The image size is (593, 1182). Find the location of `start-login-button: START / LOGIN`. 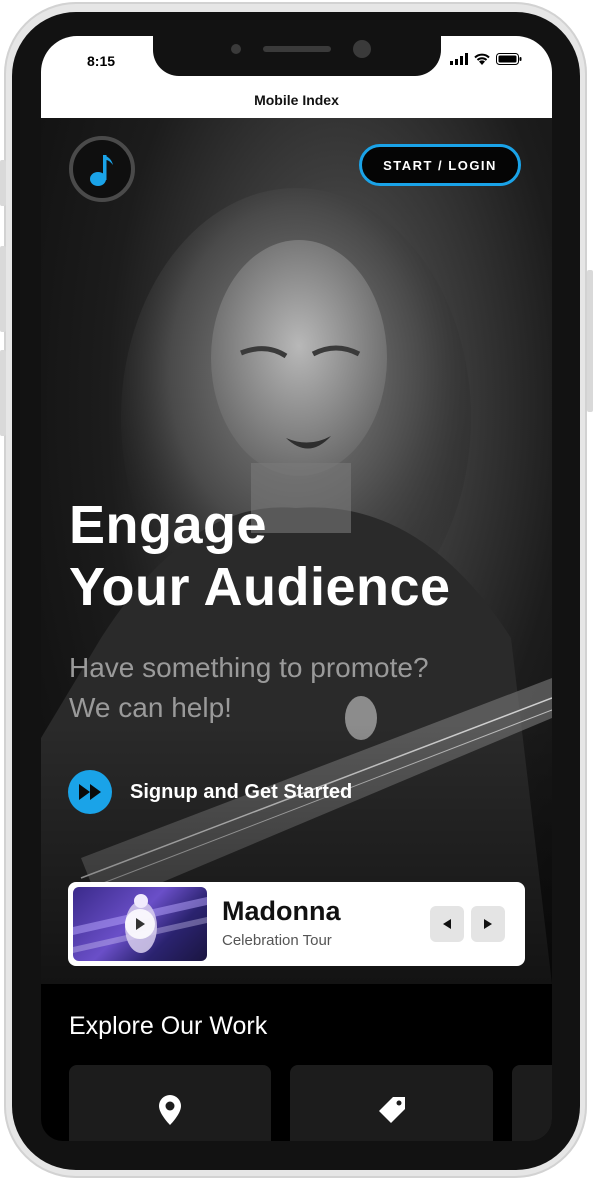

start-login-button: START / LOGIN is located at coordinates (440, 165).